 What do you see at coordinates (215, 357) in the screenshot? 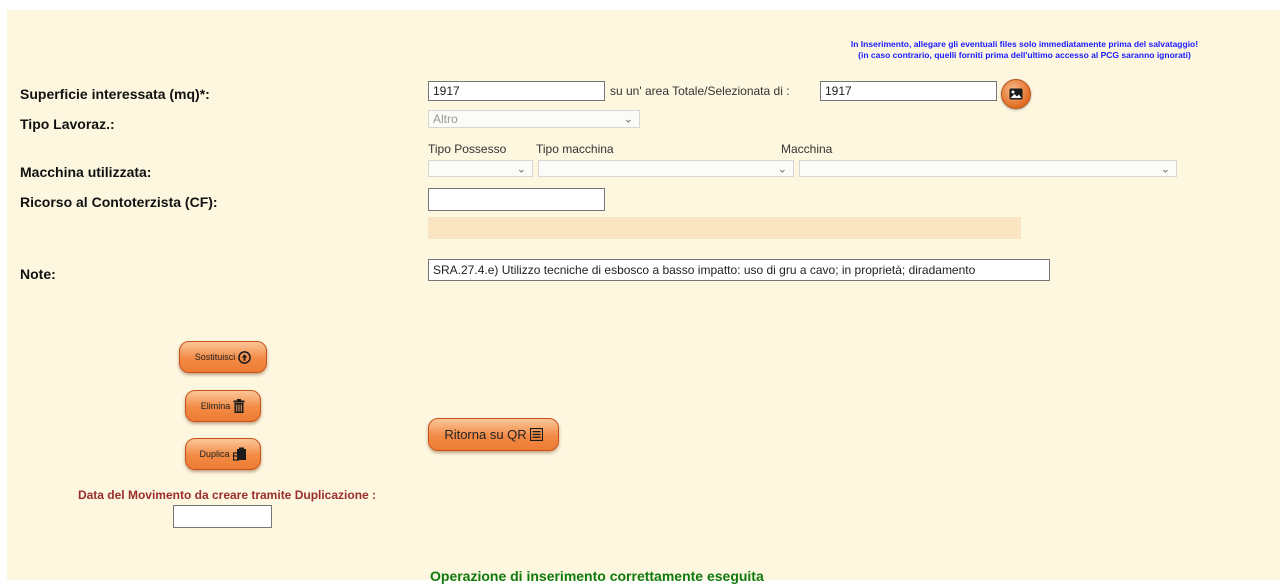
I see `sostituisci-label: Sostituisci` at bounding box center [215, 357].